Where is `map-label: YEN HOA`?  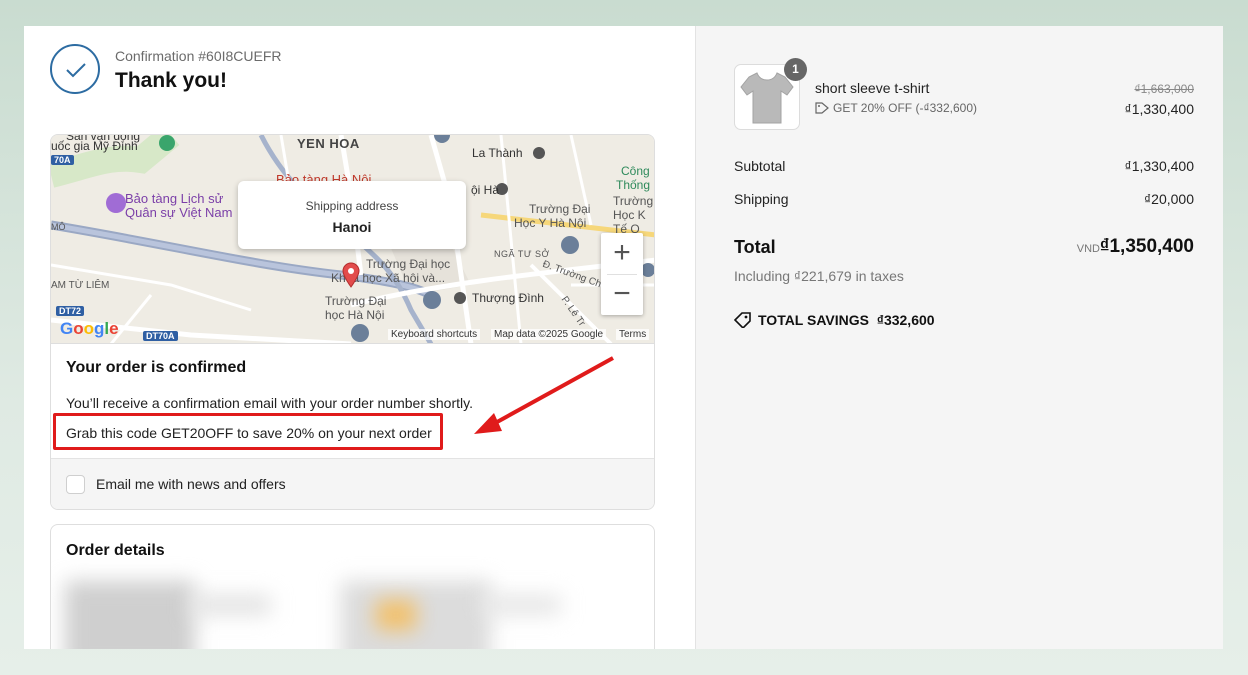
map-label: YEN HOA is located at coordinates (328, 143).